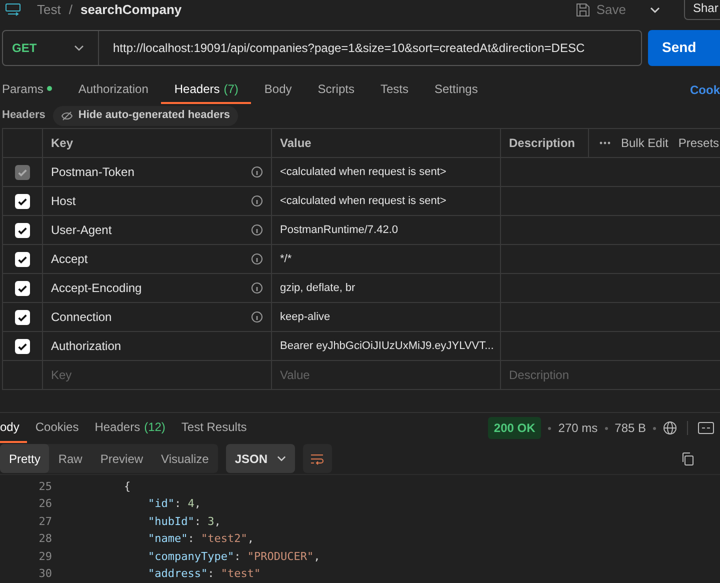 Image resolution: width=720 pixels, height=583 pixels. Describe the element at coordinates (92, 172) in the screenshot. I see `header-key: Postman-Token` at that location.